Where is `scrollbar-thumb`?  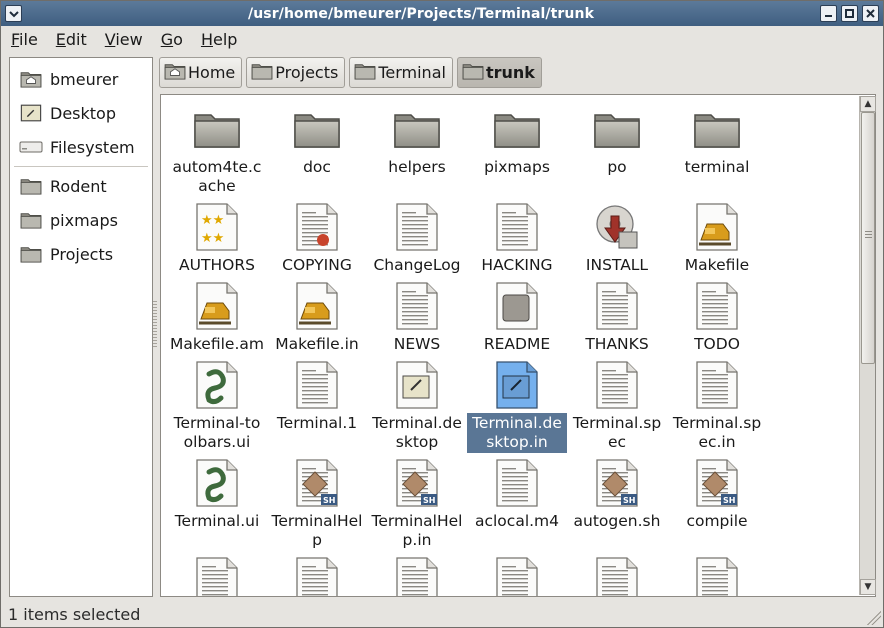 scrollbar-thumb is located at coordinates (868, 238).